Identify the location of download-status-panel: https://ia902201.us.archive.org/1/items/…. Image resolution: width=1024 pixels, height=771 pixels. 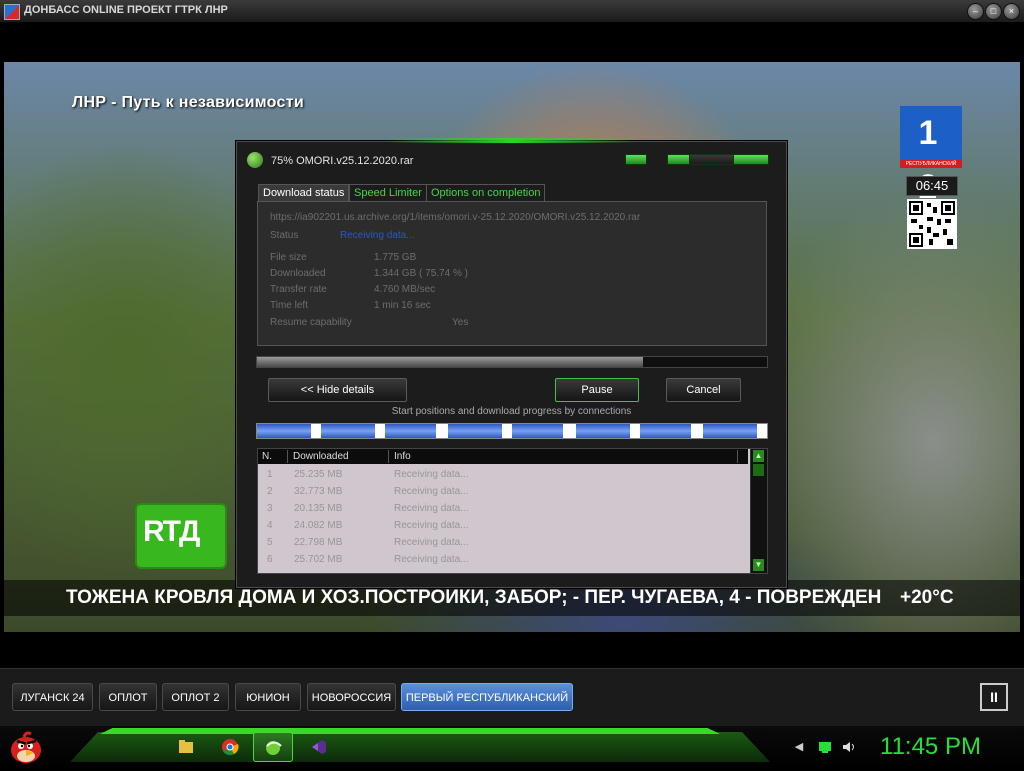
(512, 273).